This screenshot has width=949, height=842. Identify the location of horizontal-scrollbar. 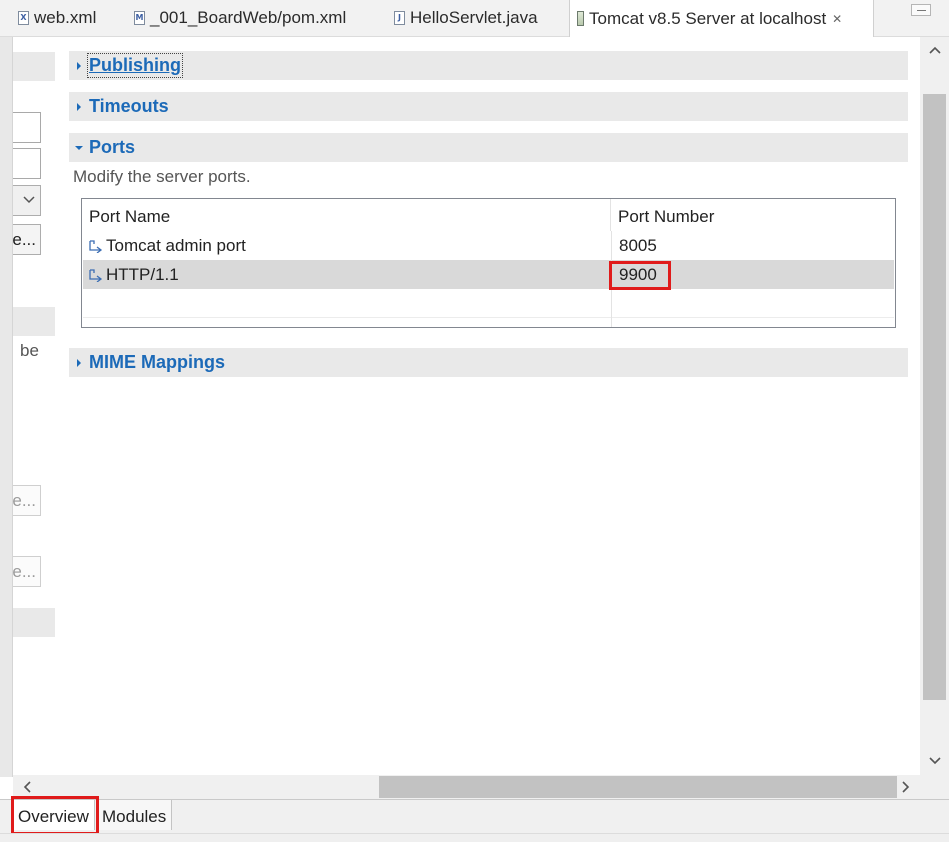
(466, 787).